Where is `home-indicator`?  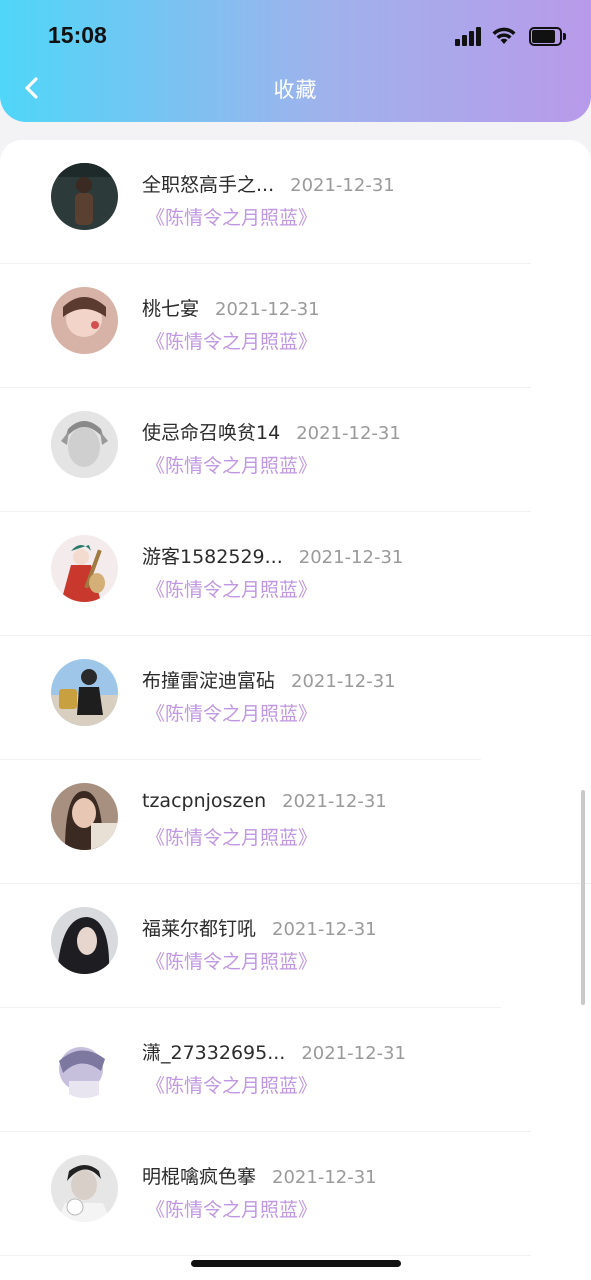
home-indicator is located at coordinates (296, 1263).